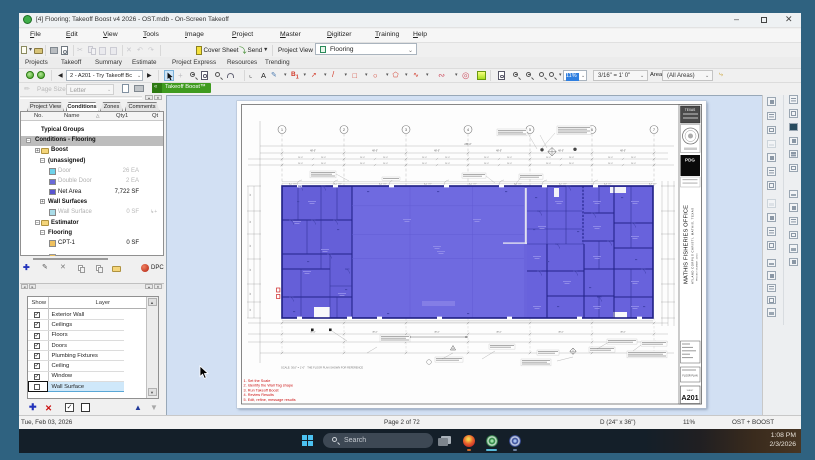  Describe the element at coordinates (518, 183) in the screenshot. I see `svg-text: A-6 TYP` at that location.